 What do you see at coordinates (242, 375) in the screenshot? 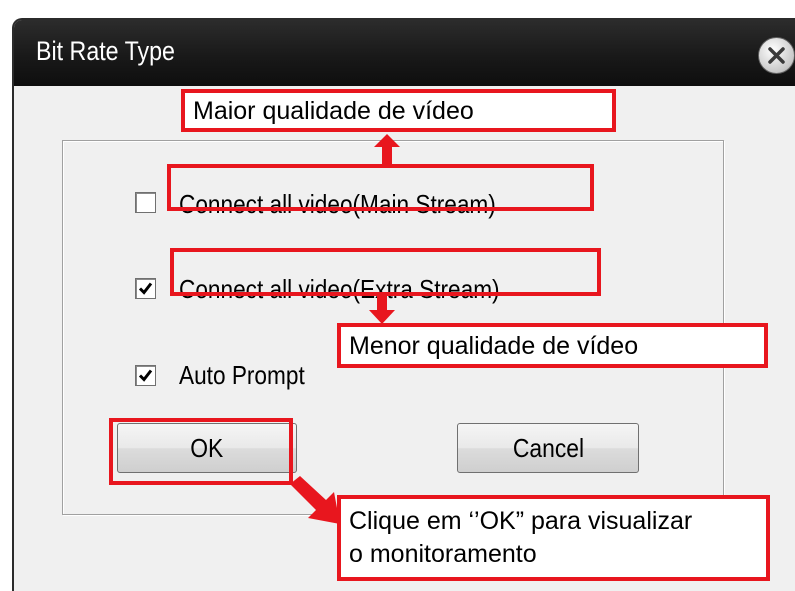
I see `auto-prompt-label: Auto Prompt` at bounding box center [242, 375].